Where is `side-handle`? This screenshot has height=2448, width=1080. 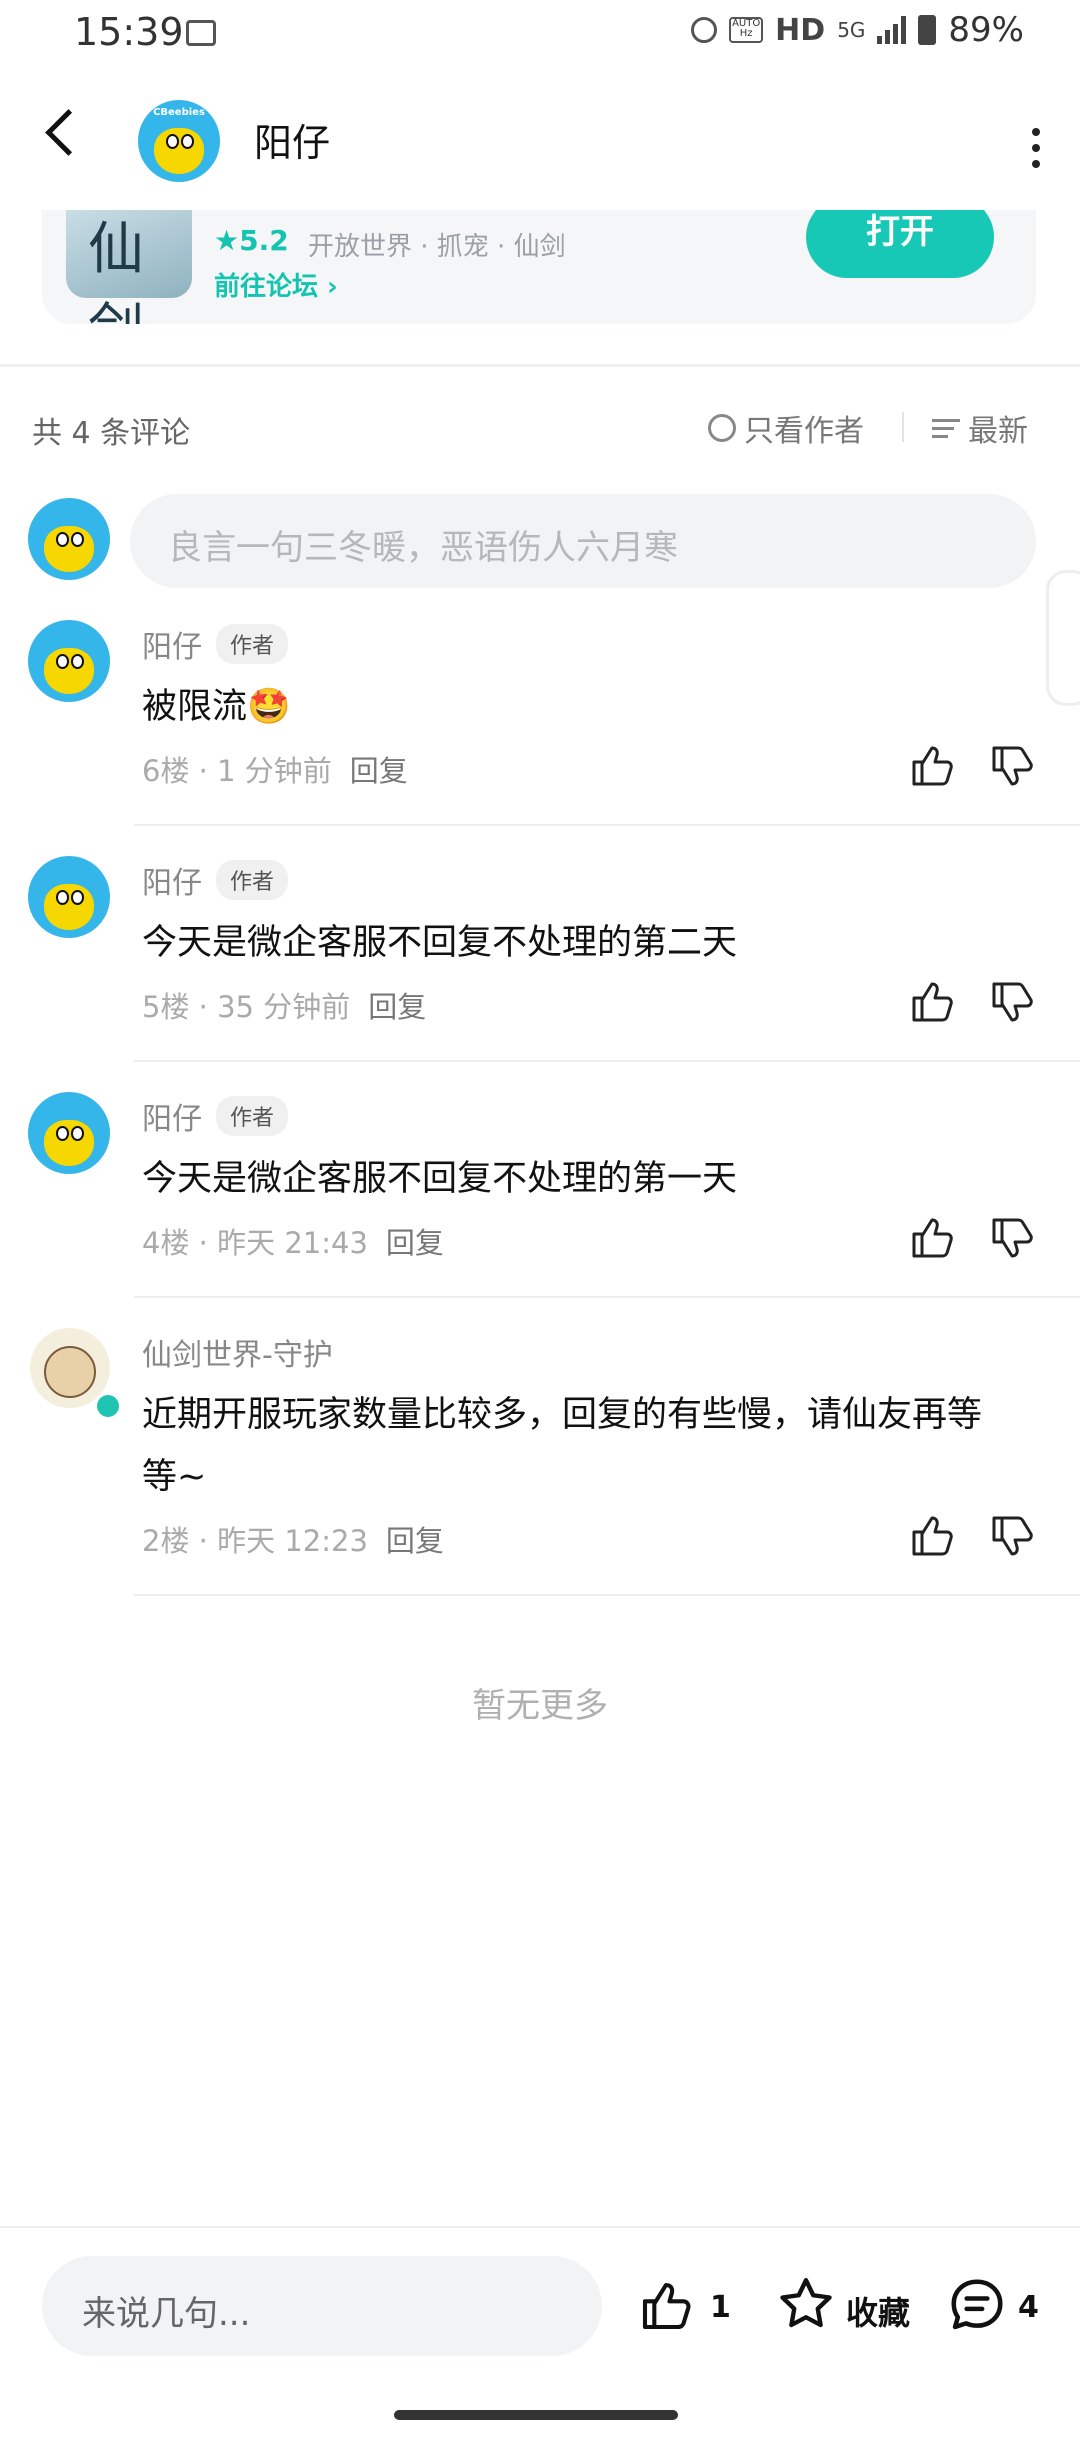
side-handle is located at coordinates (1063, 638).